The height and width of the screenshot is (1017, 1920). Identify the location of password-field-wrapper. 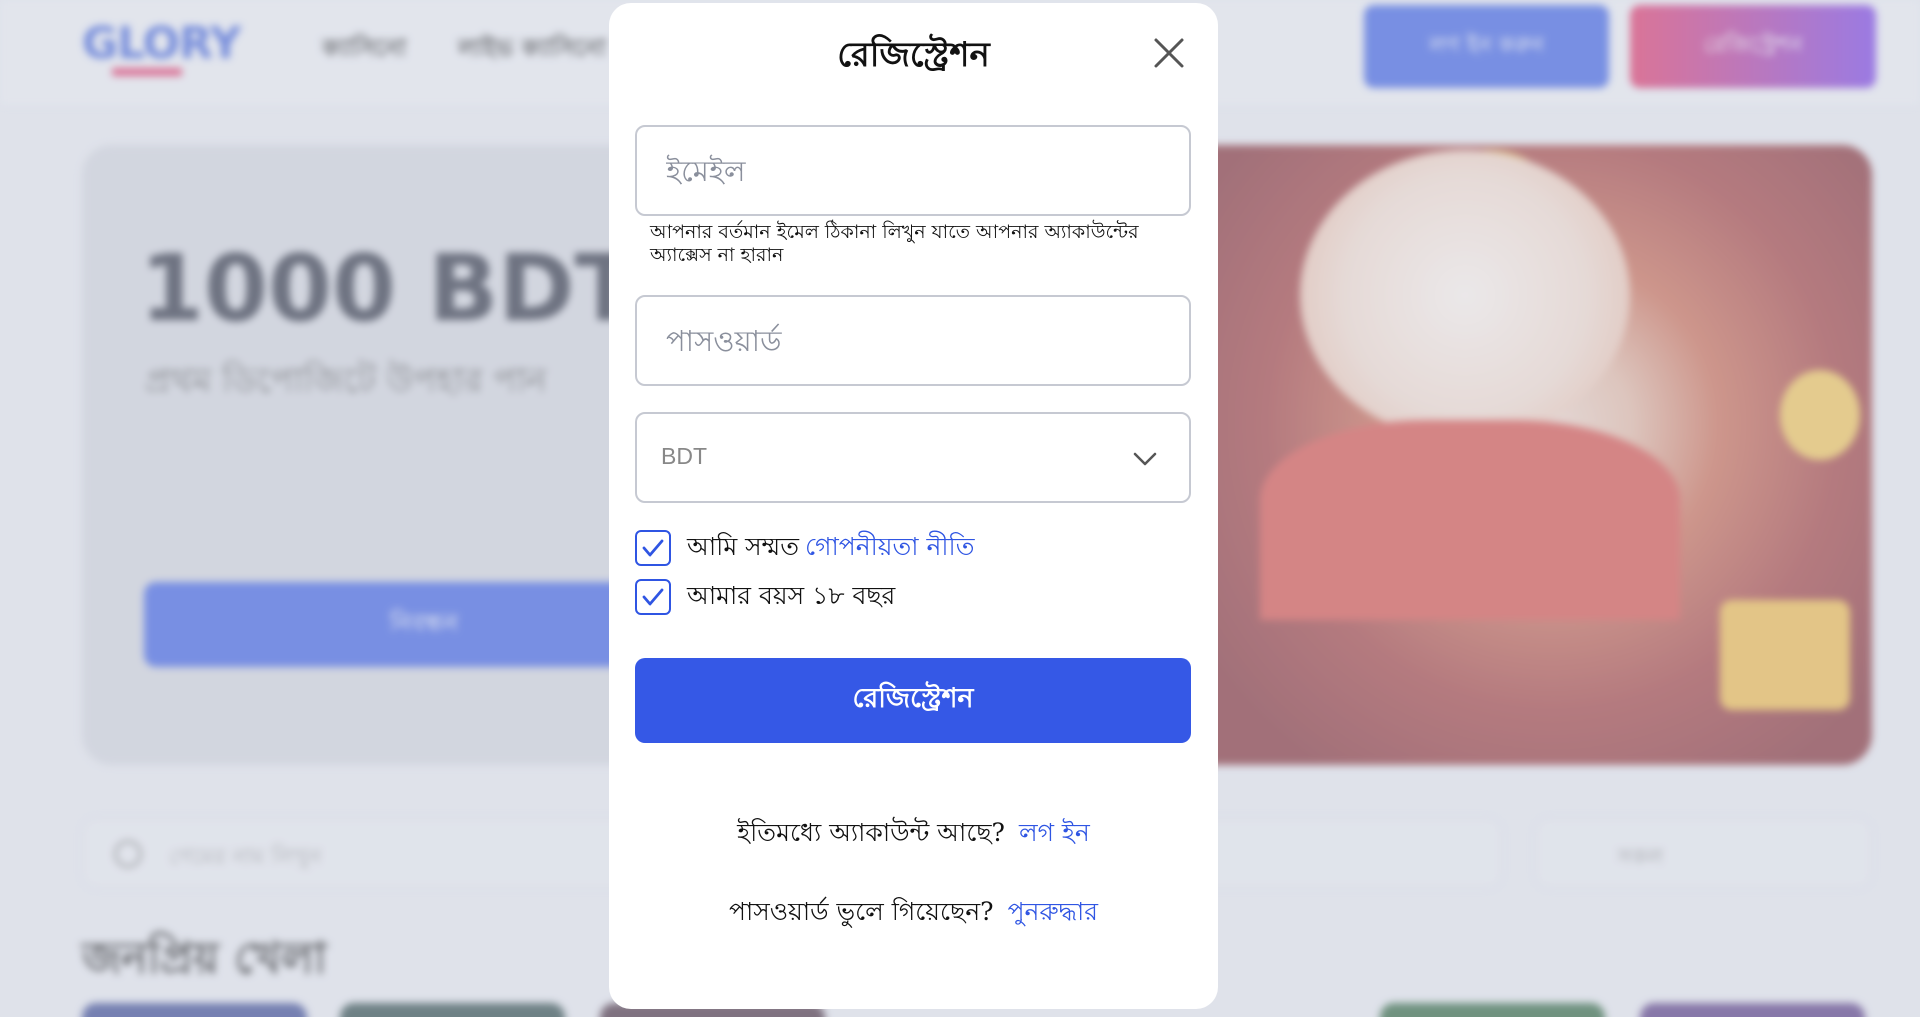
(913, 340).